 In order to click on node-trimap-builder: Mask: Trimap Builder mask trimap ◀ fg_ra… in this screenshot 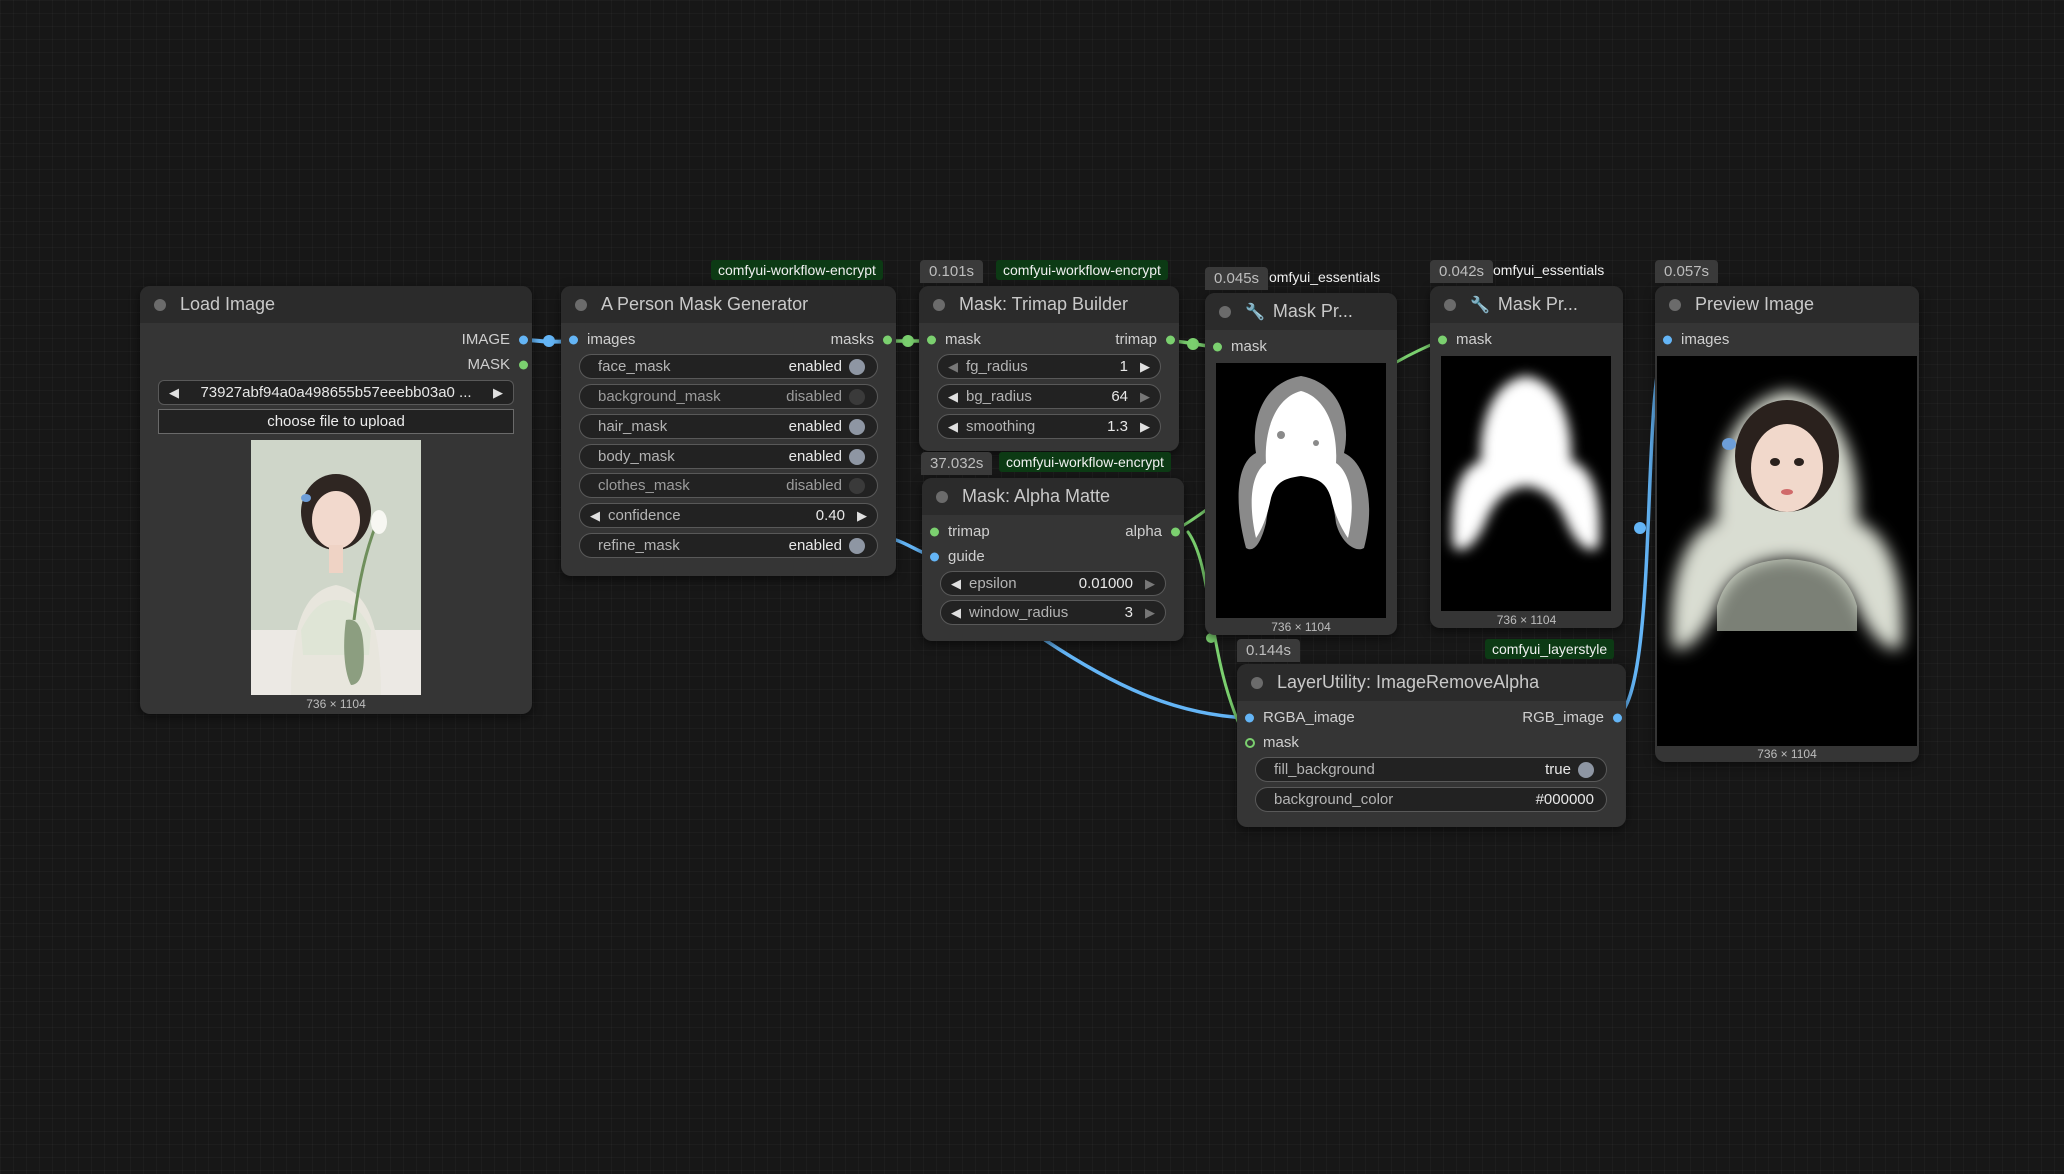, I will do `click(1049, 368)`.